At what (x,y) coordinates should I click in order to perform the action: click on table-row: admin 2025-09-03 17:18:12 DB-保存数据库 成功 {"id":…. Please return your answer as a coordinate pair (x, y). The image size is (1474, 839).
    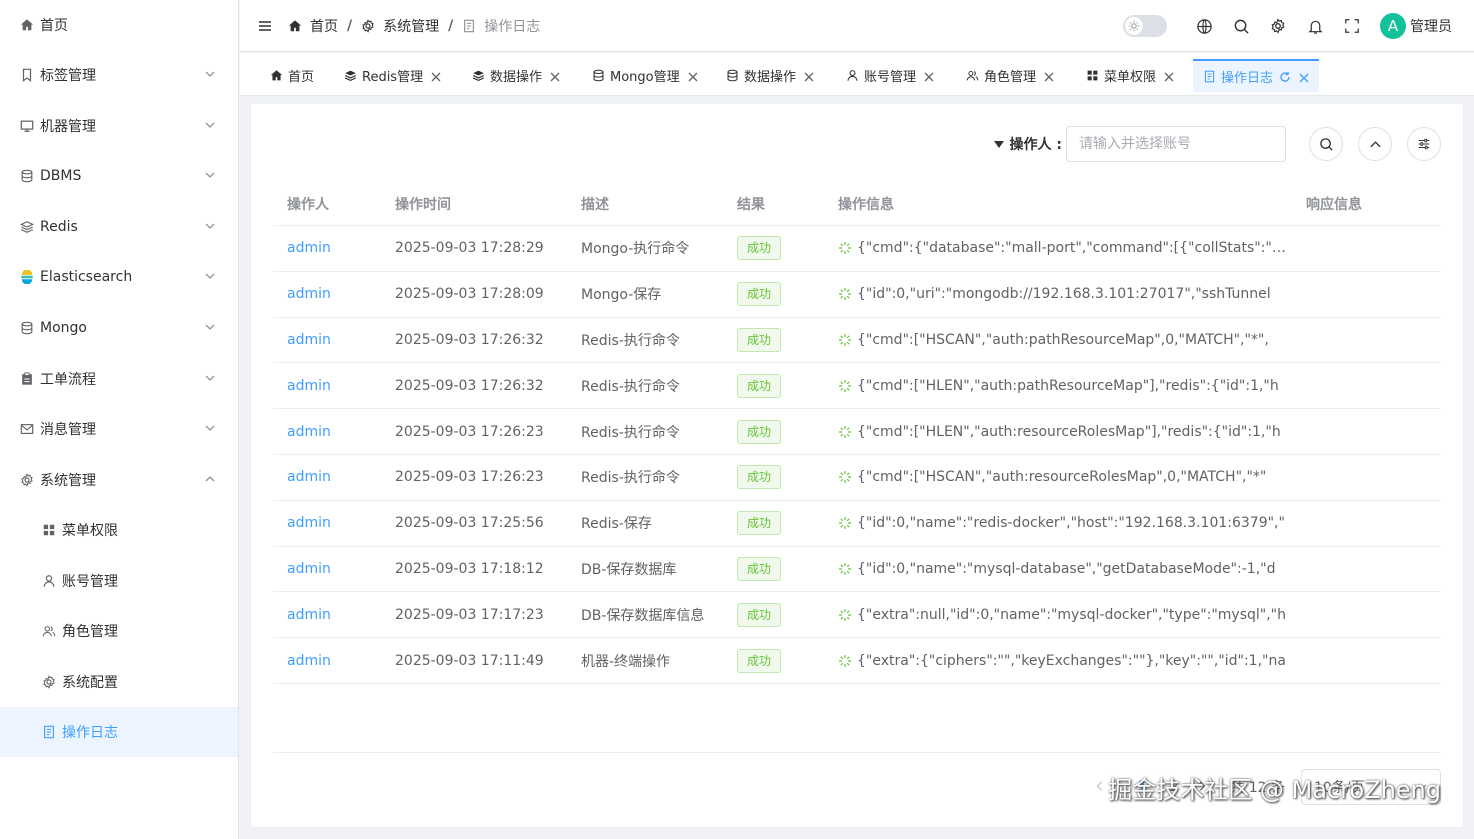
    Looking at the image, I should click on (857, 570).